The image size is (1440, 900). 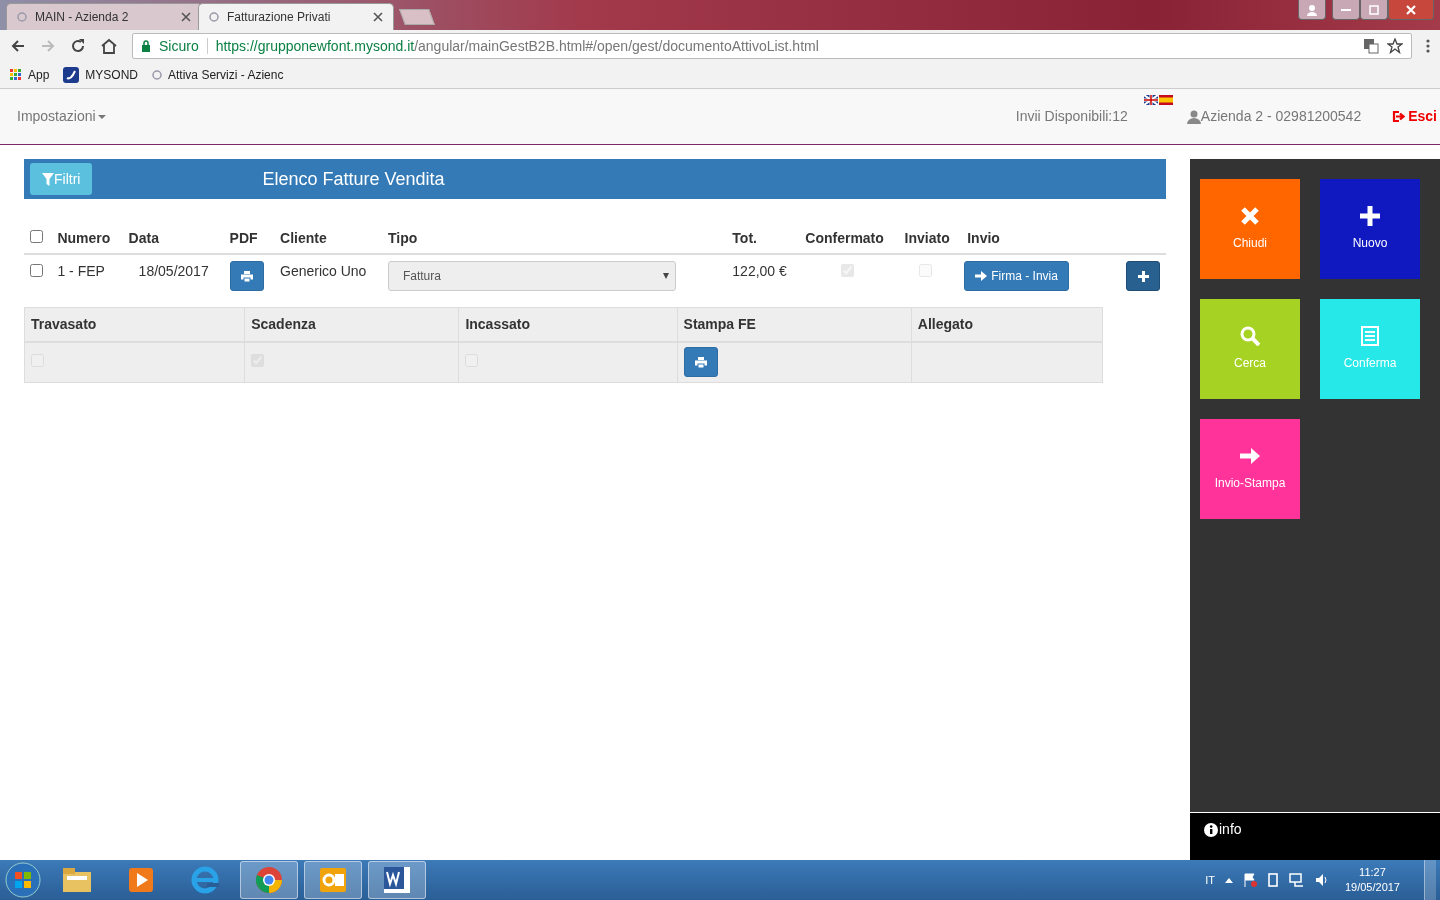 What do you see at coordinates (531, 276) in the screenshot?
I see `type-select: Fattura` at bounding box center [531, 276].